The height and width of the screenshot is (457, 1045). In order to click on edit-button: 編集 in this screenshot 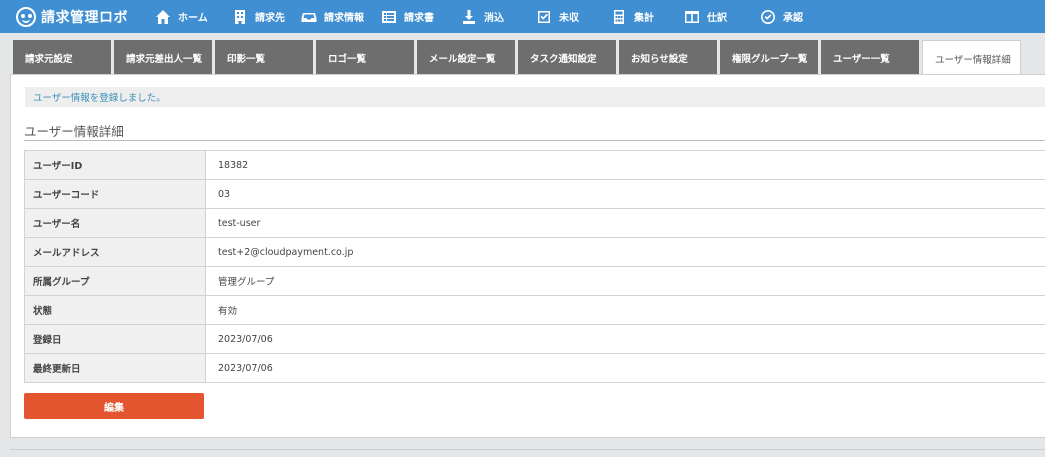, I will do `click(114, 406)`.